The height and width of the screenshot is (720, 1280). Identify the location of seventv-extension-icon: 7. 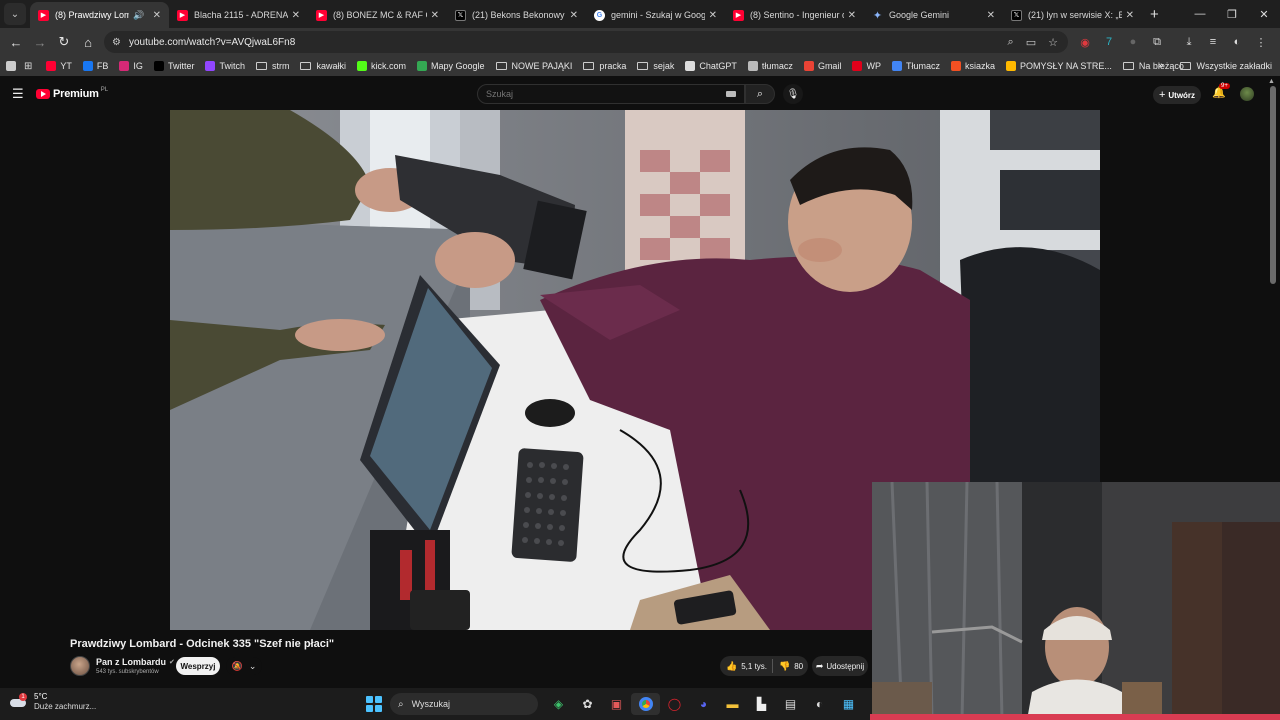
(1109, 42).